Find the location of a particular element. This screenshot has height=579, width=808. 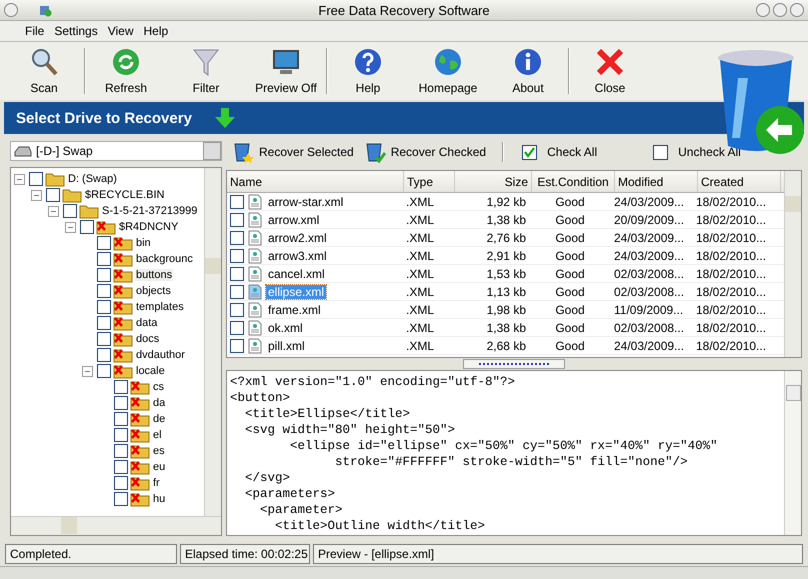

column-header: Est.Condition is located at coordinates (573, 181).